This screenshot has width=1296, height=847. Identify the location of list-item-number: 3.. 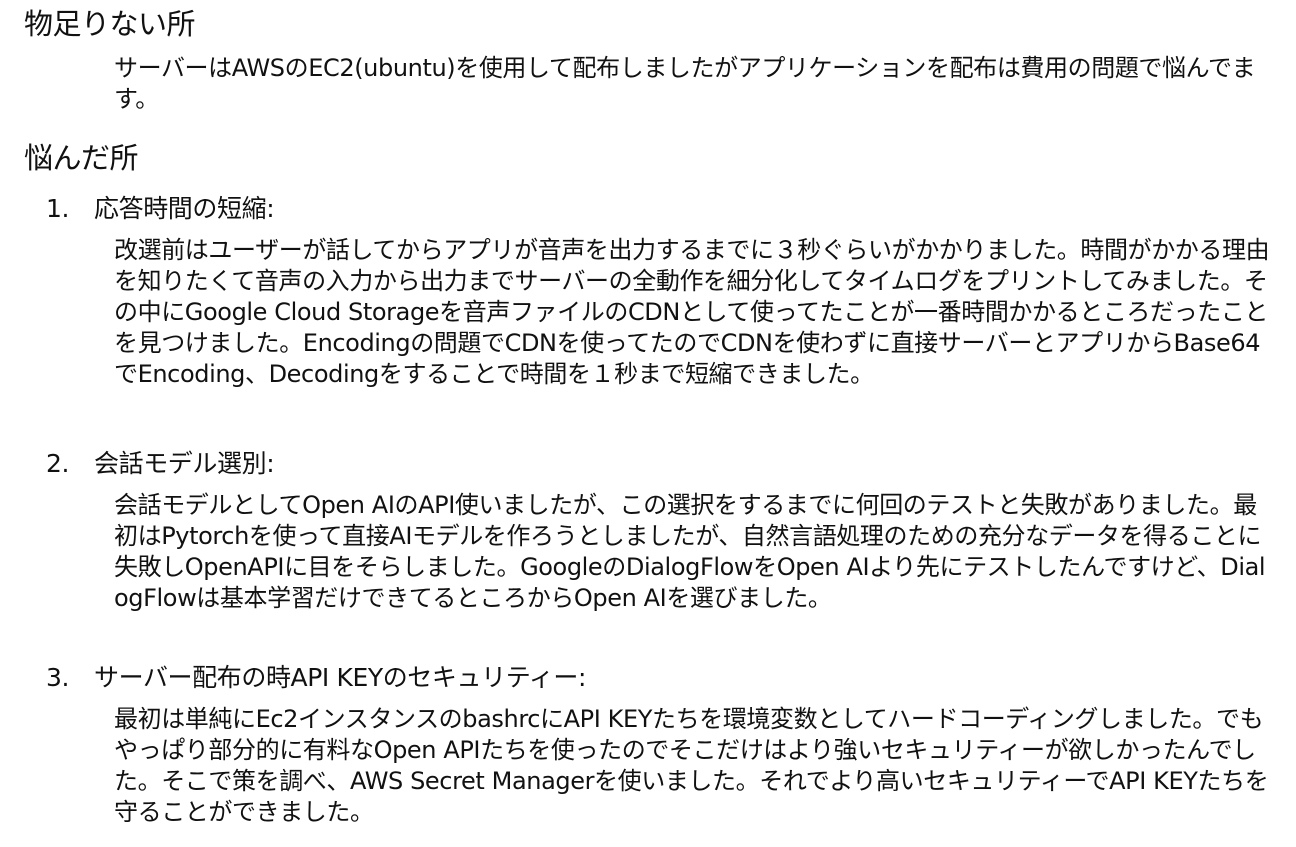
(58, 677).